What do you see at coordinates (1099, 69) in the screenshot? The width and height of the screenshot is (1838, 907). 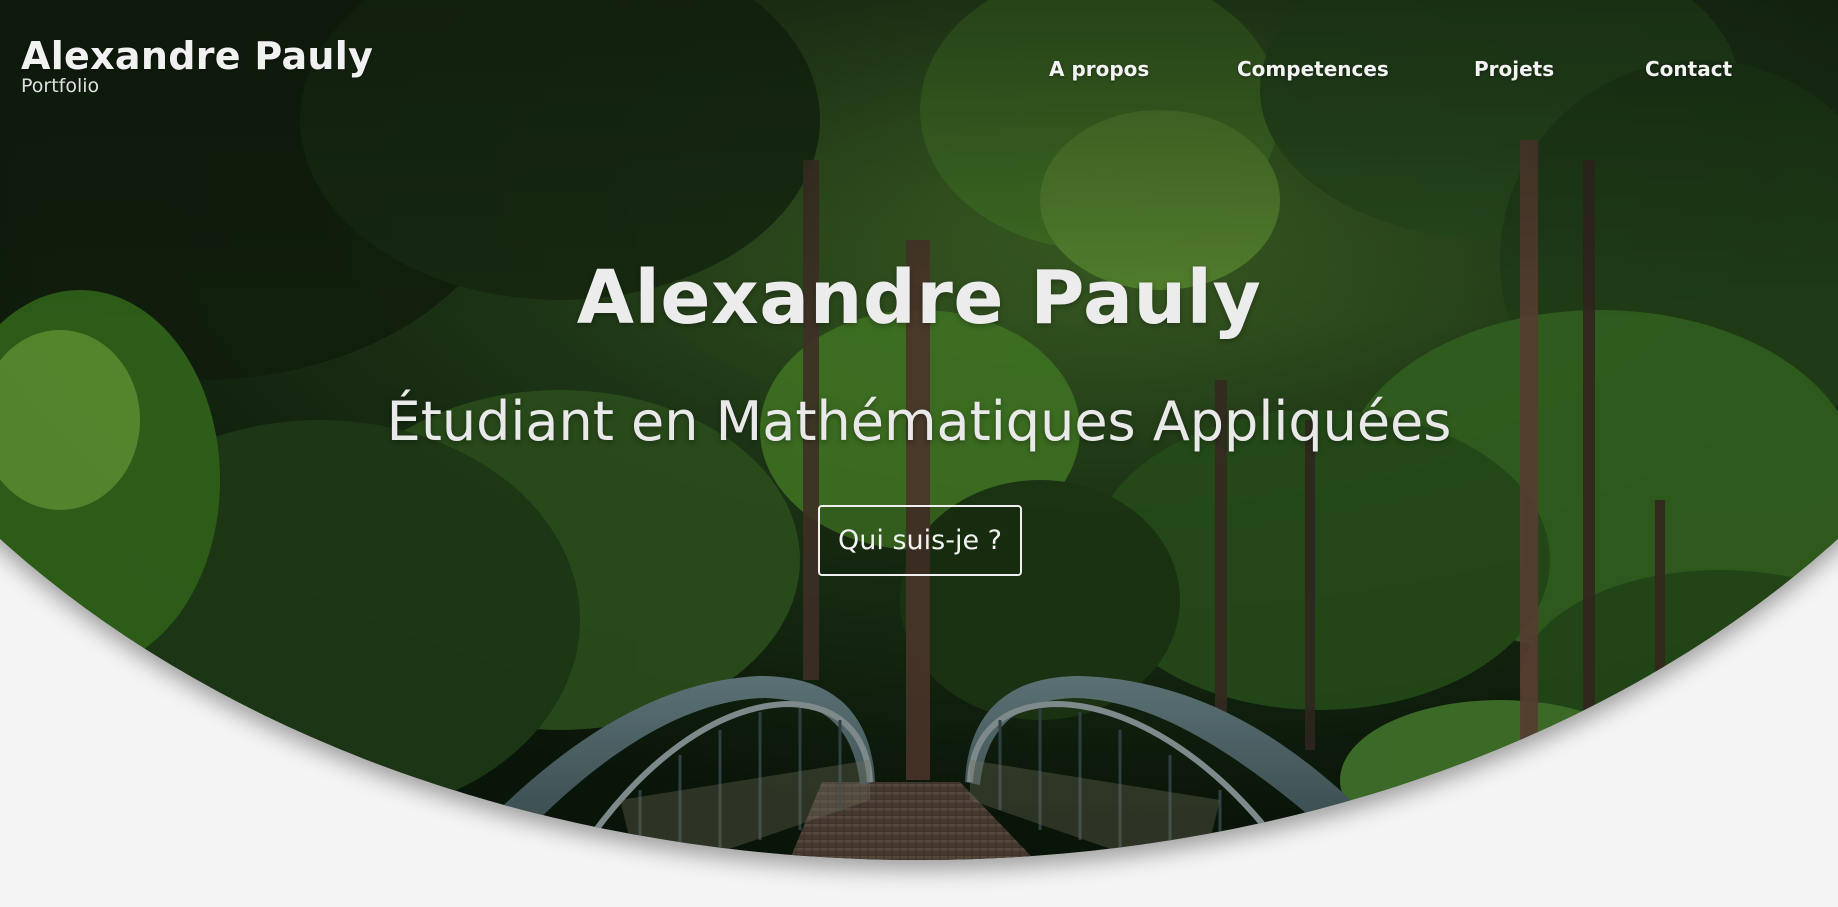 I see `nav-item-a-propos: A propos` at bounding box center [1099, 69].